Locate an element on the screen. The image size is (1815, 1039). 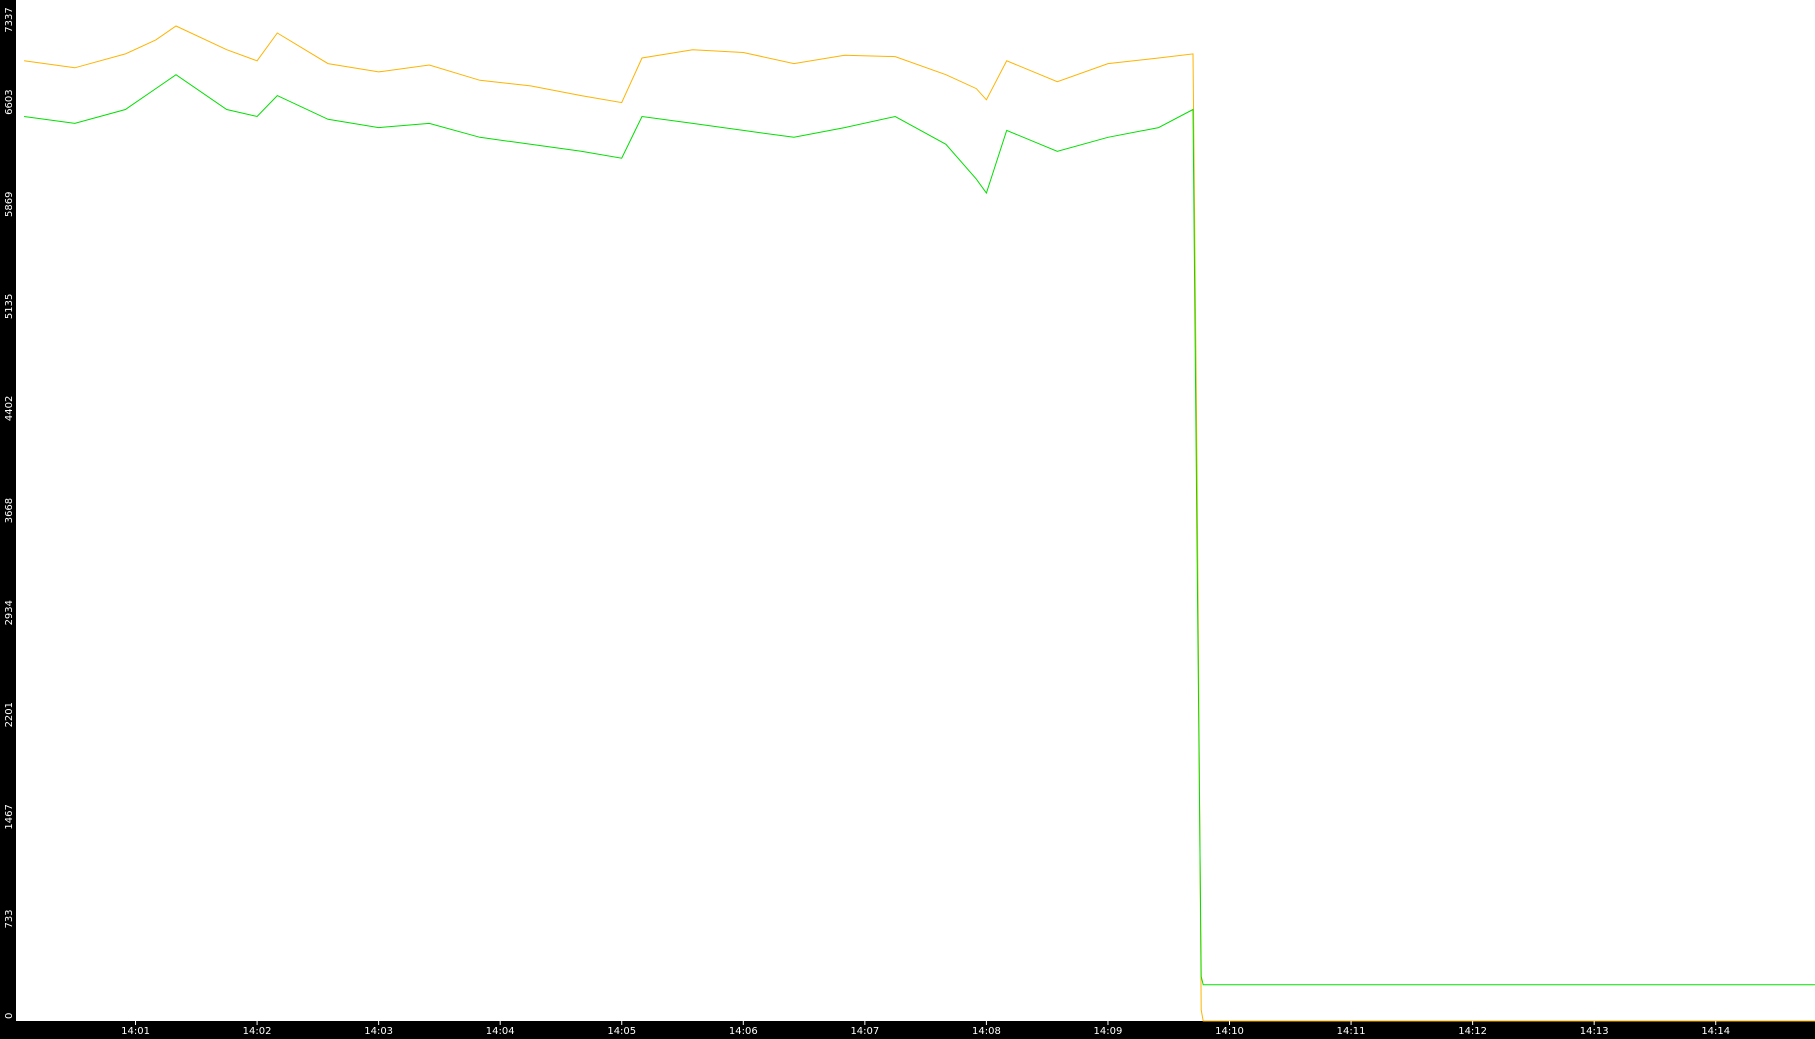
y-tick-label: 2934 is located at coordinates (9, 612).